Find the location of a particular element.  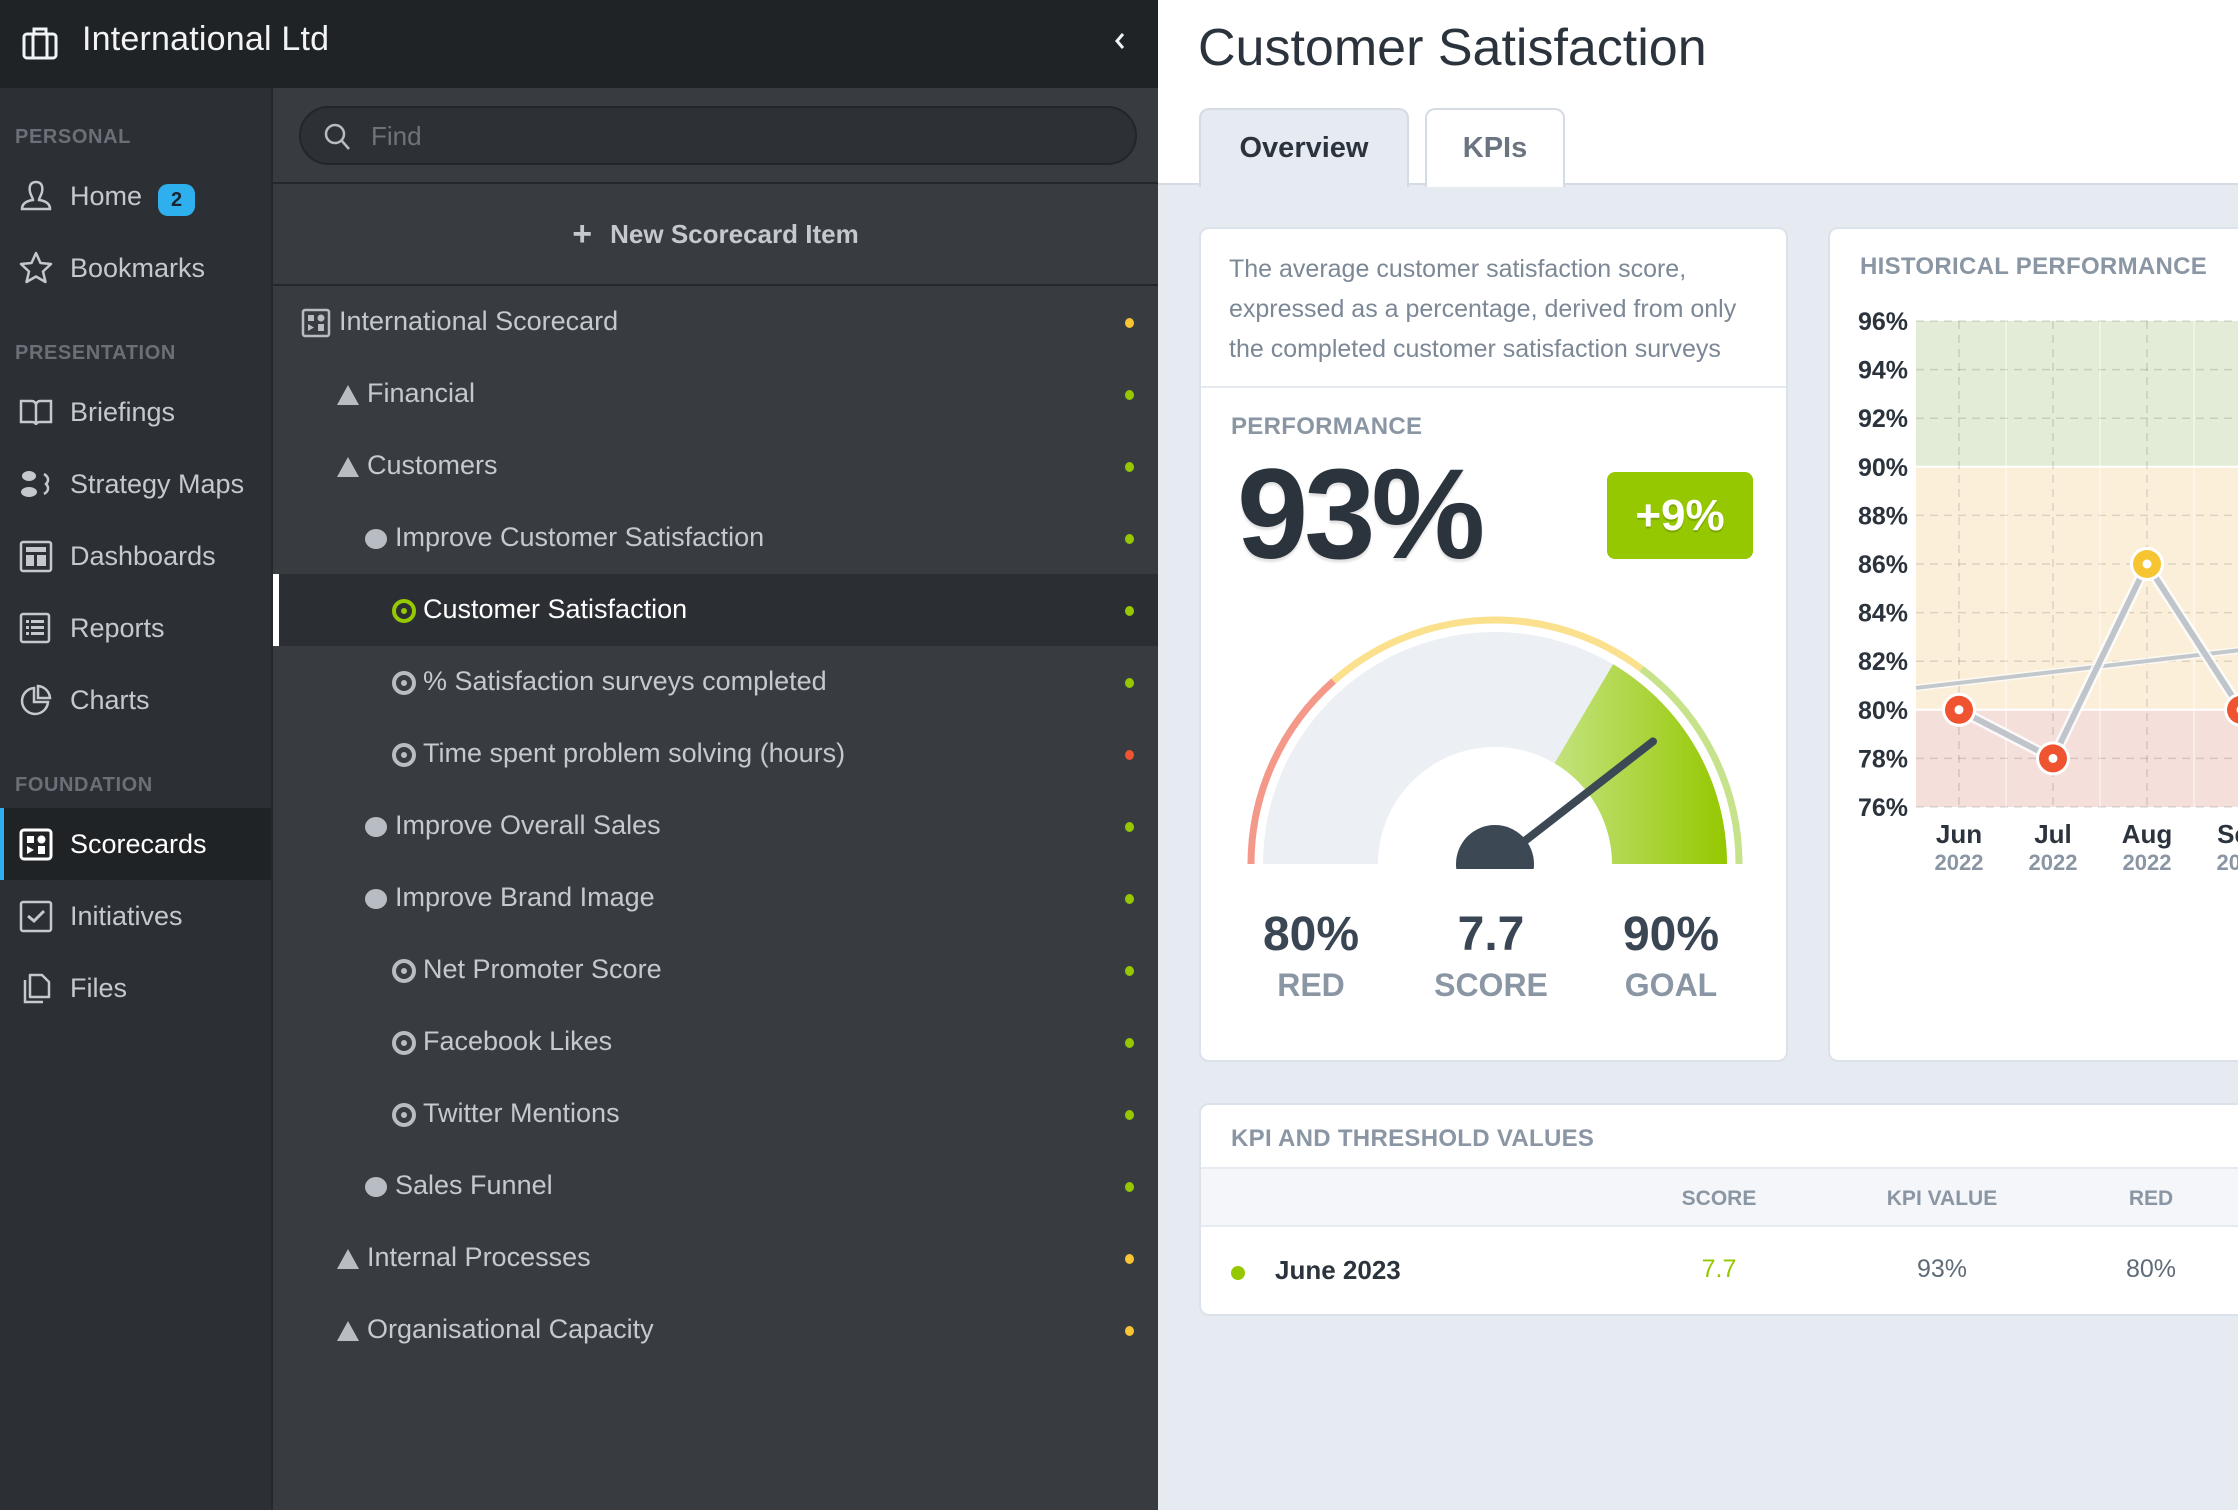

tree-item-financial: Financial is located at coordinates (715, 394).